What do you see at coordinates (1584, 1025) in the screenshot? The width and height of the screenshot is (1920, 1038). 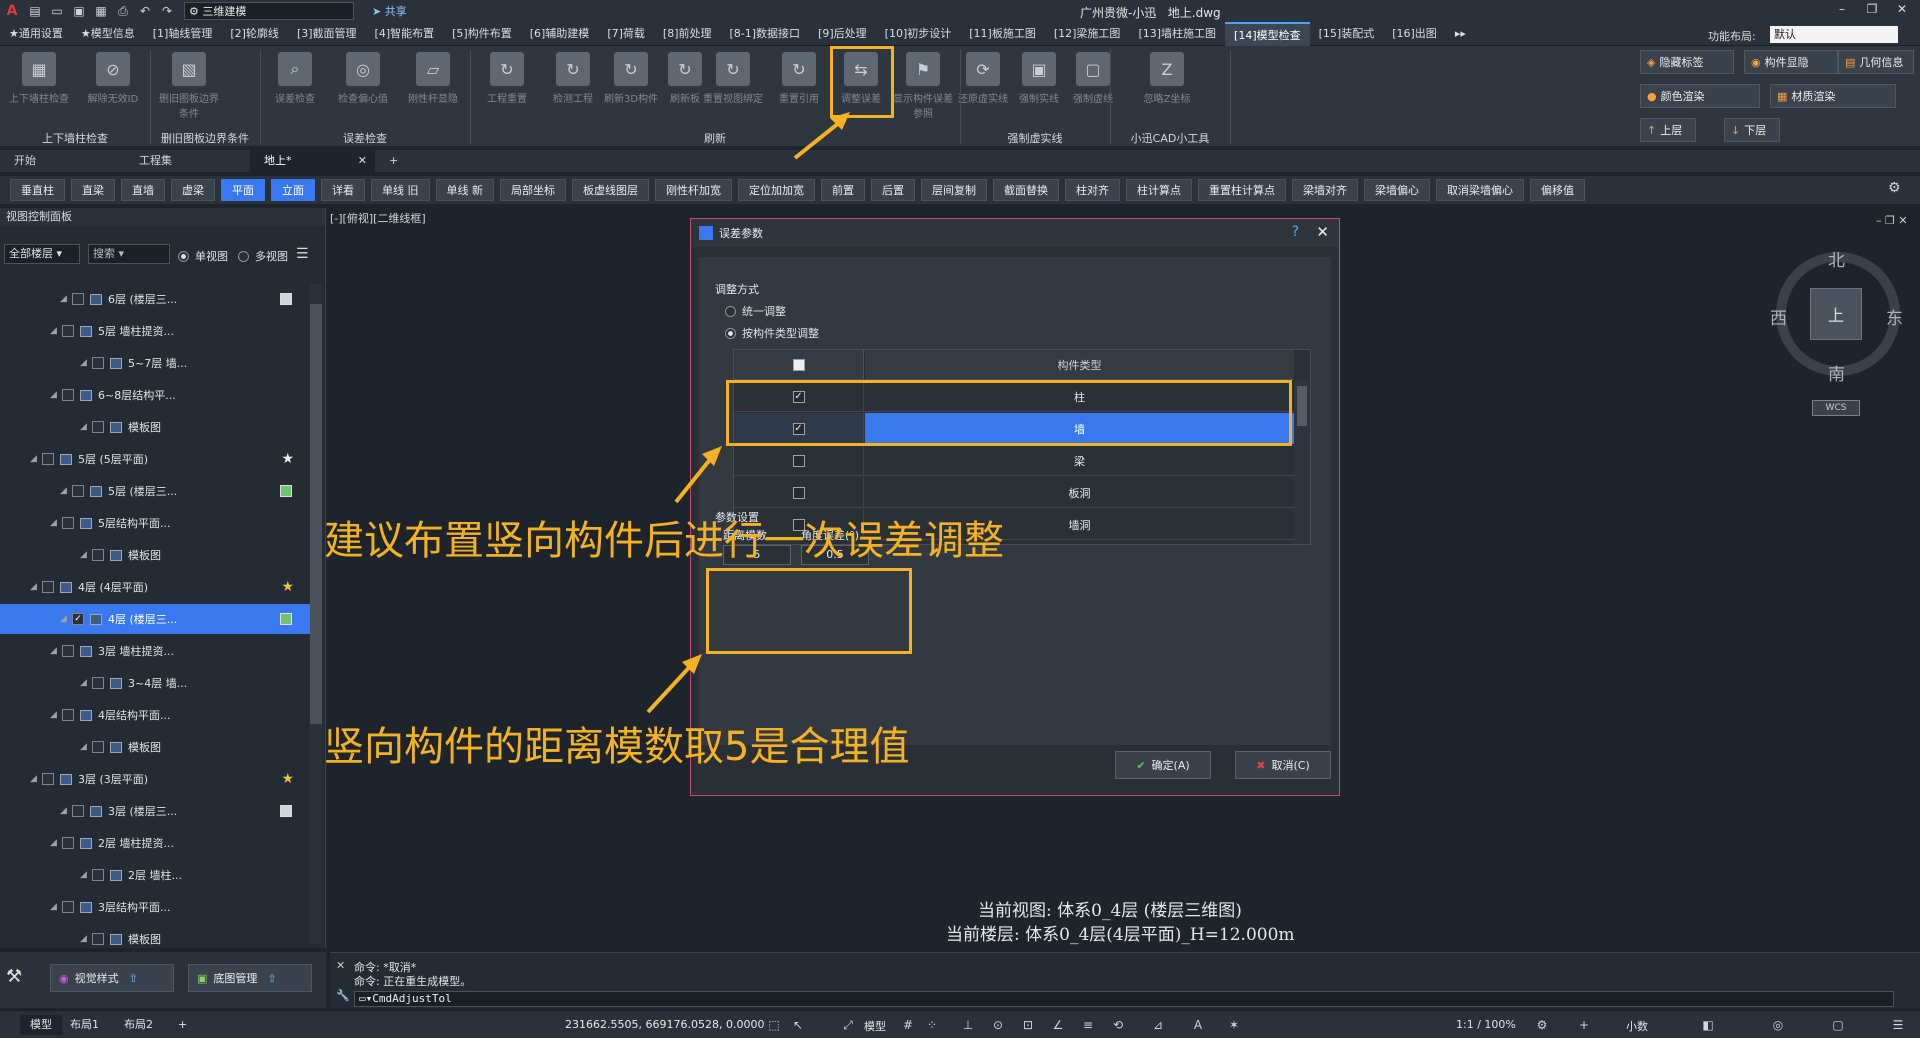 I see `add-icon: +` at bounding box center [1584, 1025].